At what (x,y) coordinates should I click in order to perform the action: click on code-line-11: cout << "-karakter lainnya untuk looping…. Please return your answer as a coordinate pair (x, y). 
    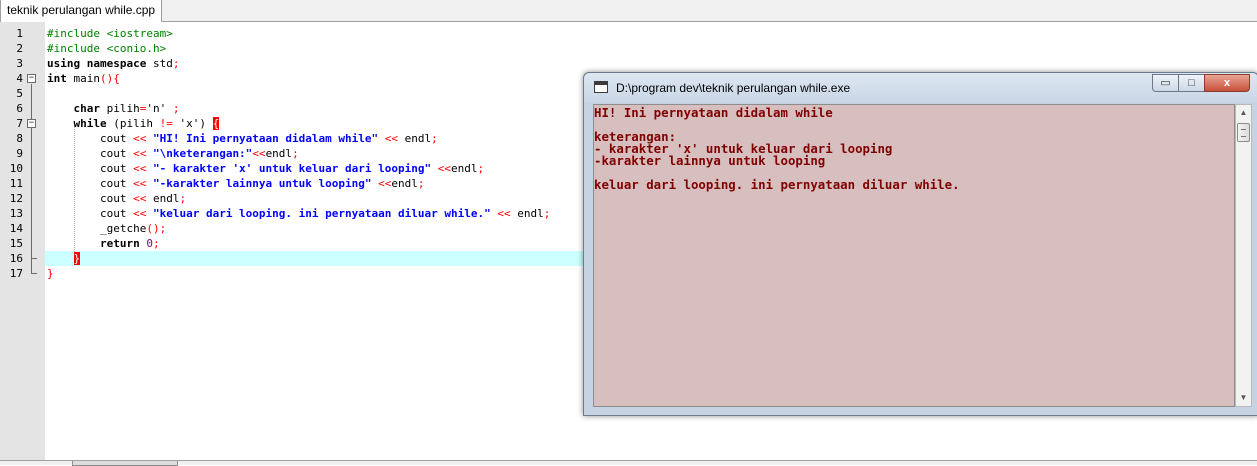
    Looking at the image, I should click on (236, 183).